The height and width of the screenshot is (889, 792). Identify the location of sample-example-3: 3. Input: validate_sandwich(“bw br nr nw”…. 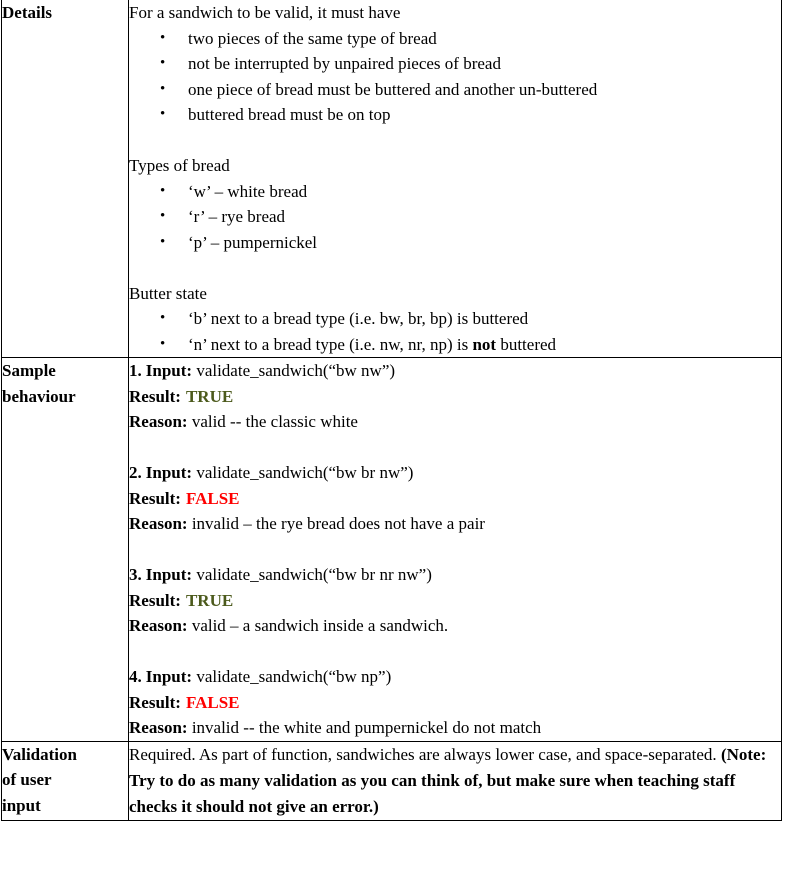
(455, 600).